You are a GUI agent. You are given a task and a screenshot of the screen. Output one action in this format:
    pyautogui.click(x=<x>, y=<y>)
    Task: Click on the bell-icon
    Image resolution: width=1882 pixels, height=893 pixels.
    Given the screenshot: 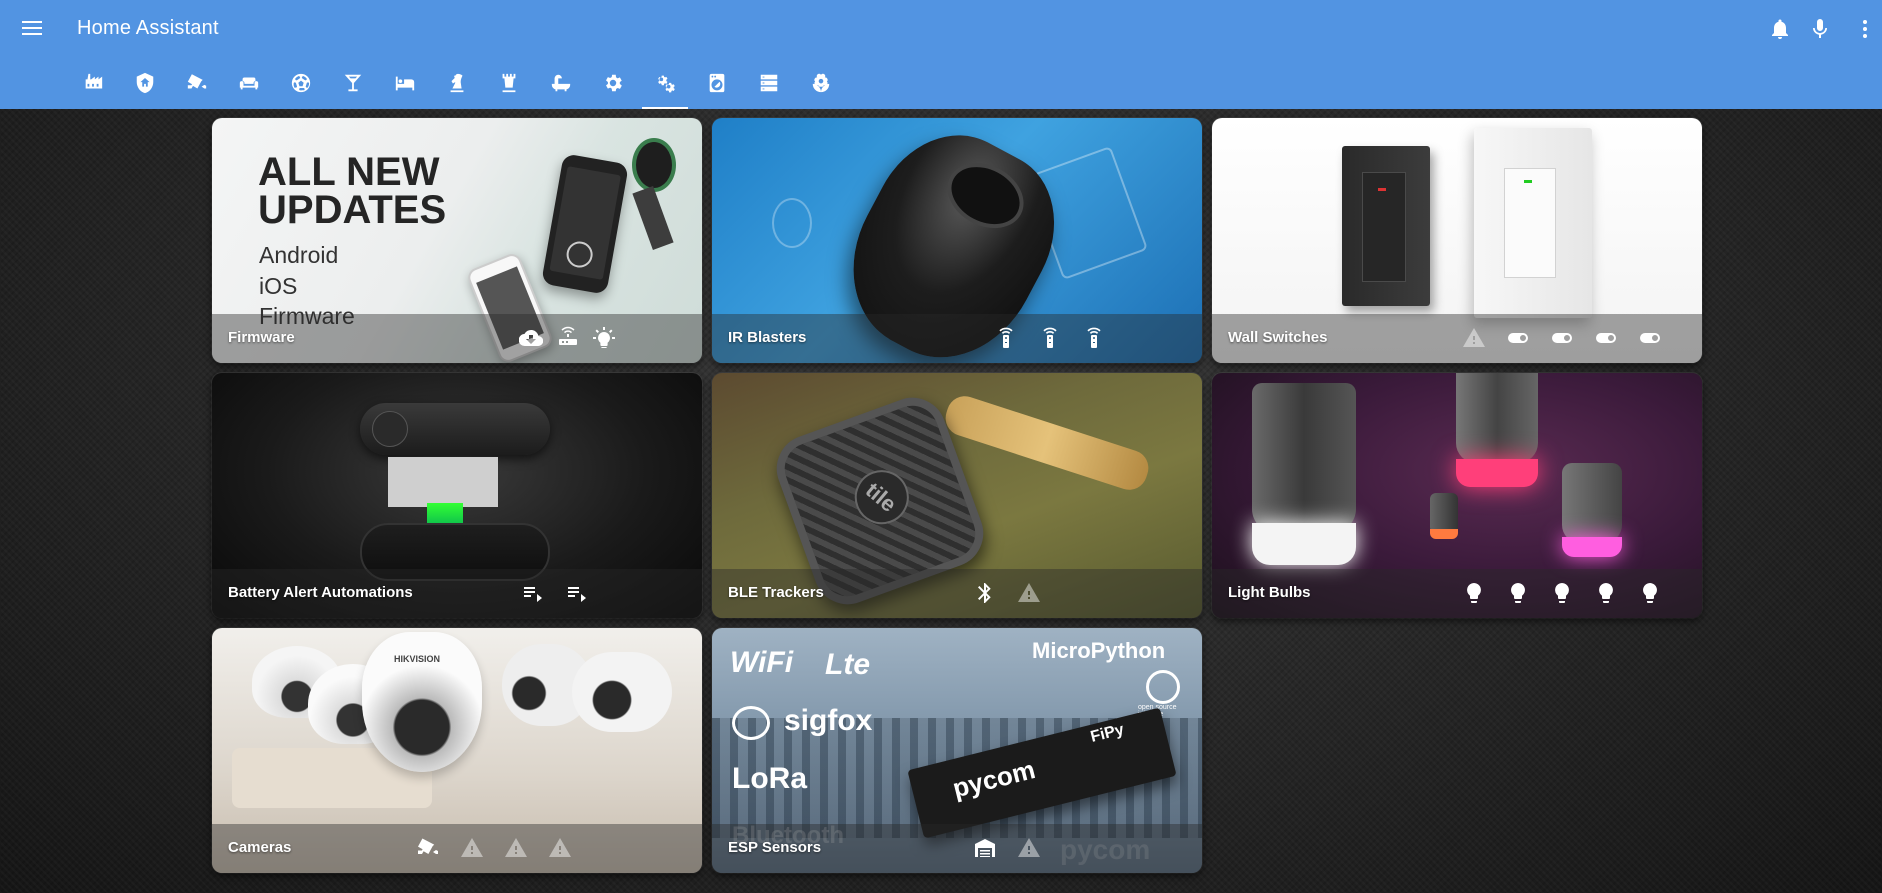 What is the action you would take?
    pyautogui.click(x=1780, y=29)
    